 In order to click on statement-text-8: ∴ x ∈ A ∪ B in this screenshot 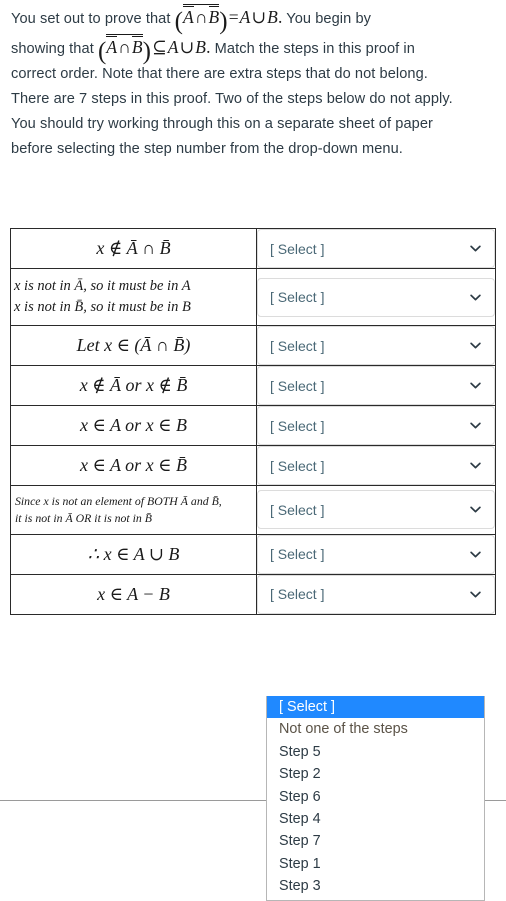, I will do `click(133, 553)`.